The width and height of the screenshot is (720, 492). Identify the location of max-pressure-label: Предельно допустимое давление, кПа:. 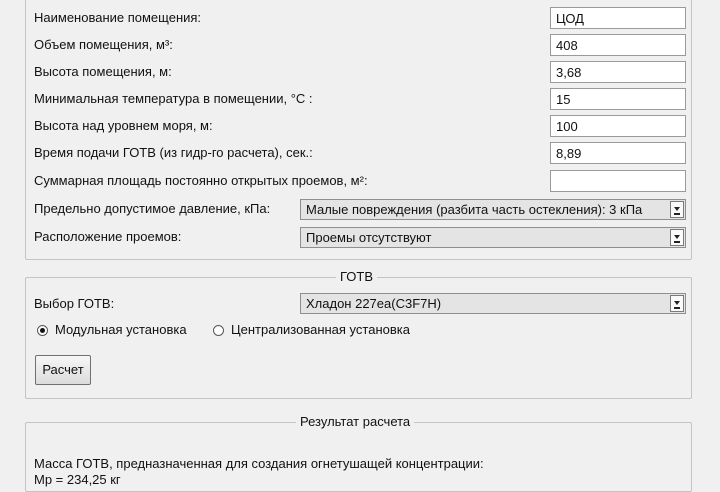
(152, 208).